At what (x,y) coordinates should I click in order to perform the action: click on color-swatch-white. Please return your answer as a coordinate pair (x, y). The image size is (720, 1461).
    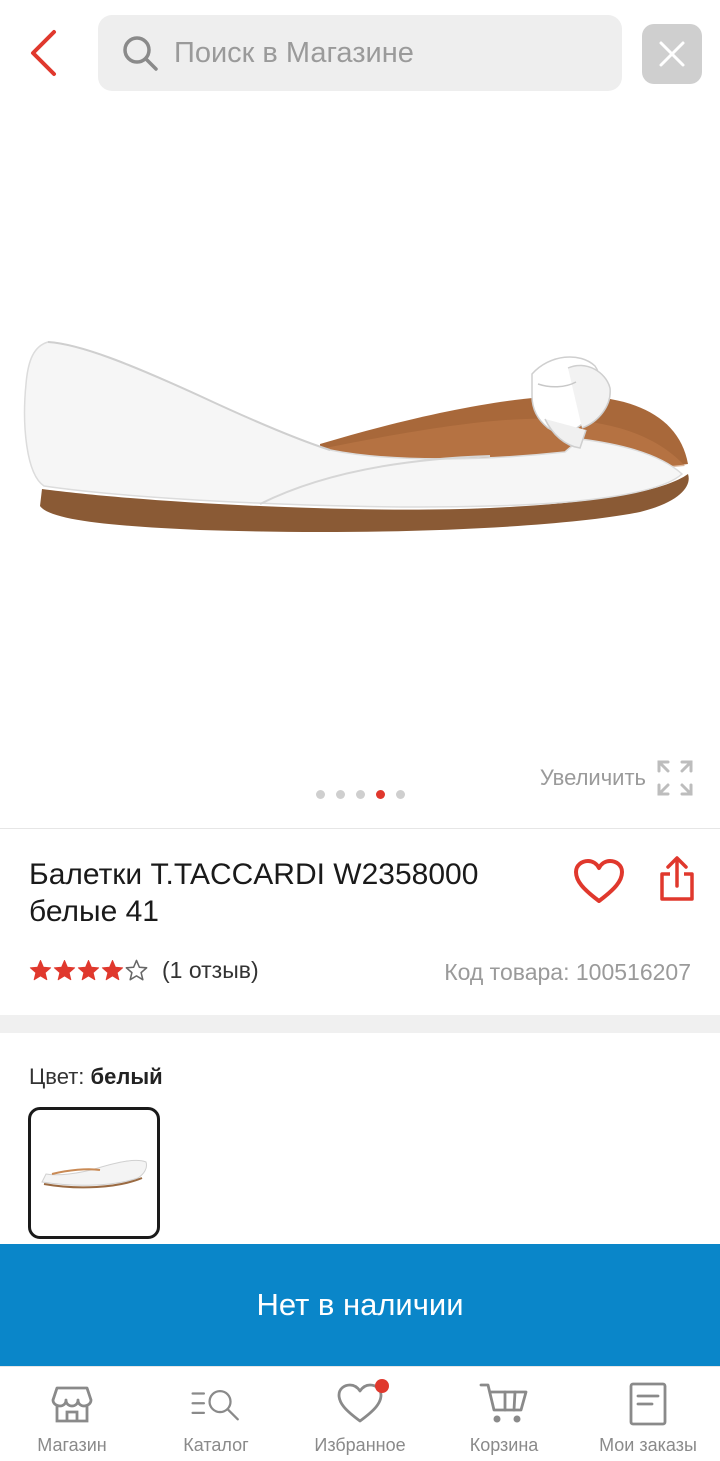
    Looking at the image, I should click on (94, 1173).